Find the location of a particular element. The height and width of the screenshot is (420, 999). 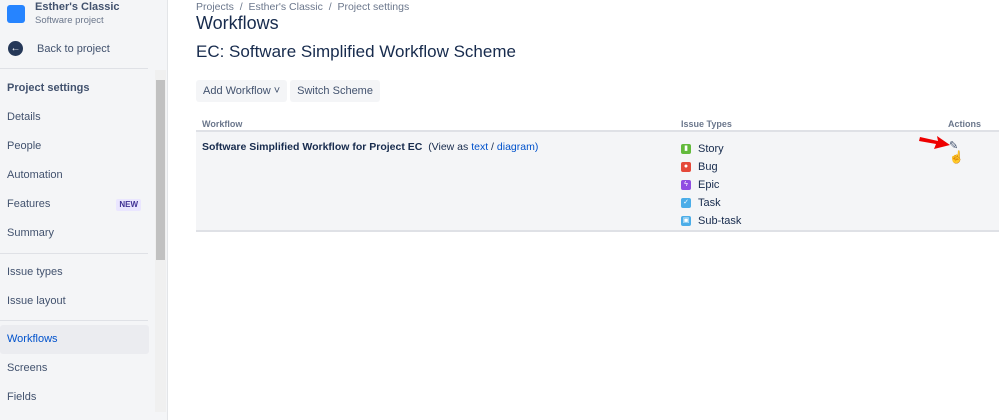

issue-type-label: Bug is located at coordinates (708, 167).